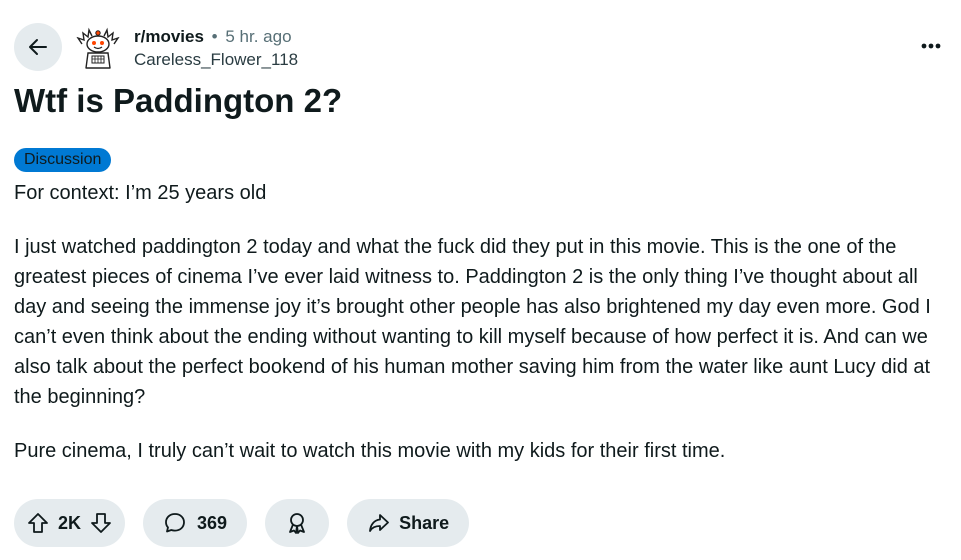  What do you see at coordinates (216, 59) in the screenshot?
I see `author-link: Careless_Flower_118` at bounding box center [216, 59].